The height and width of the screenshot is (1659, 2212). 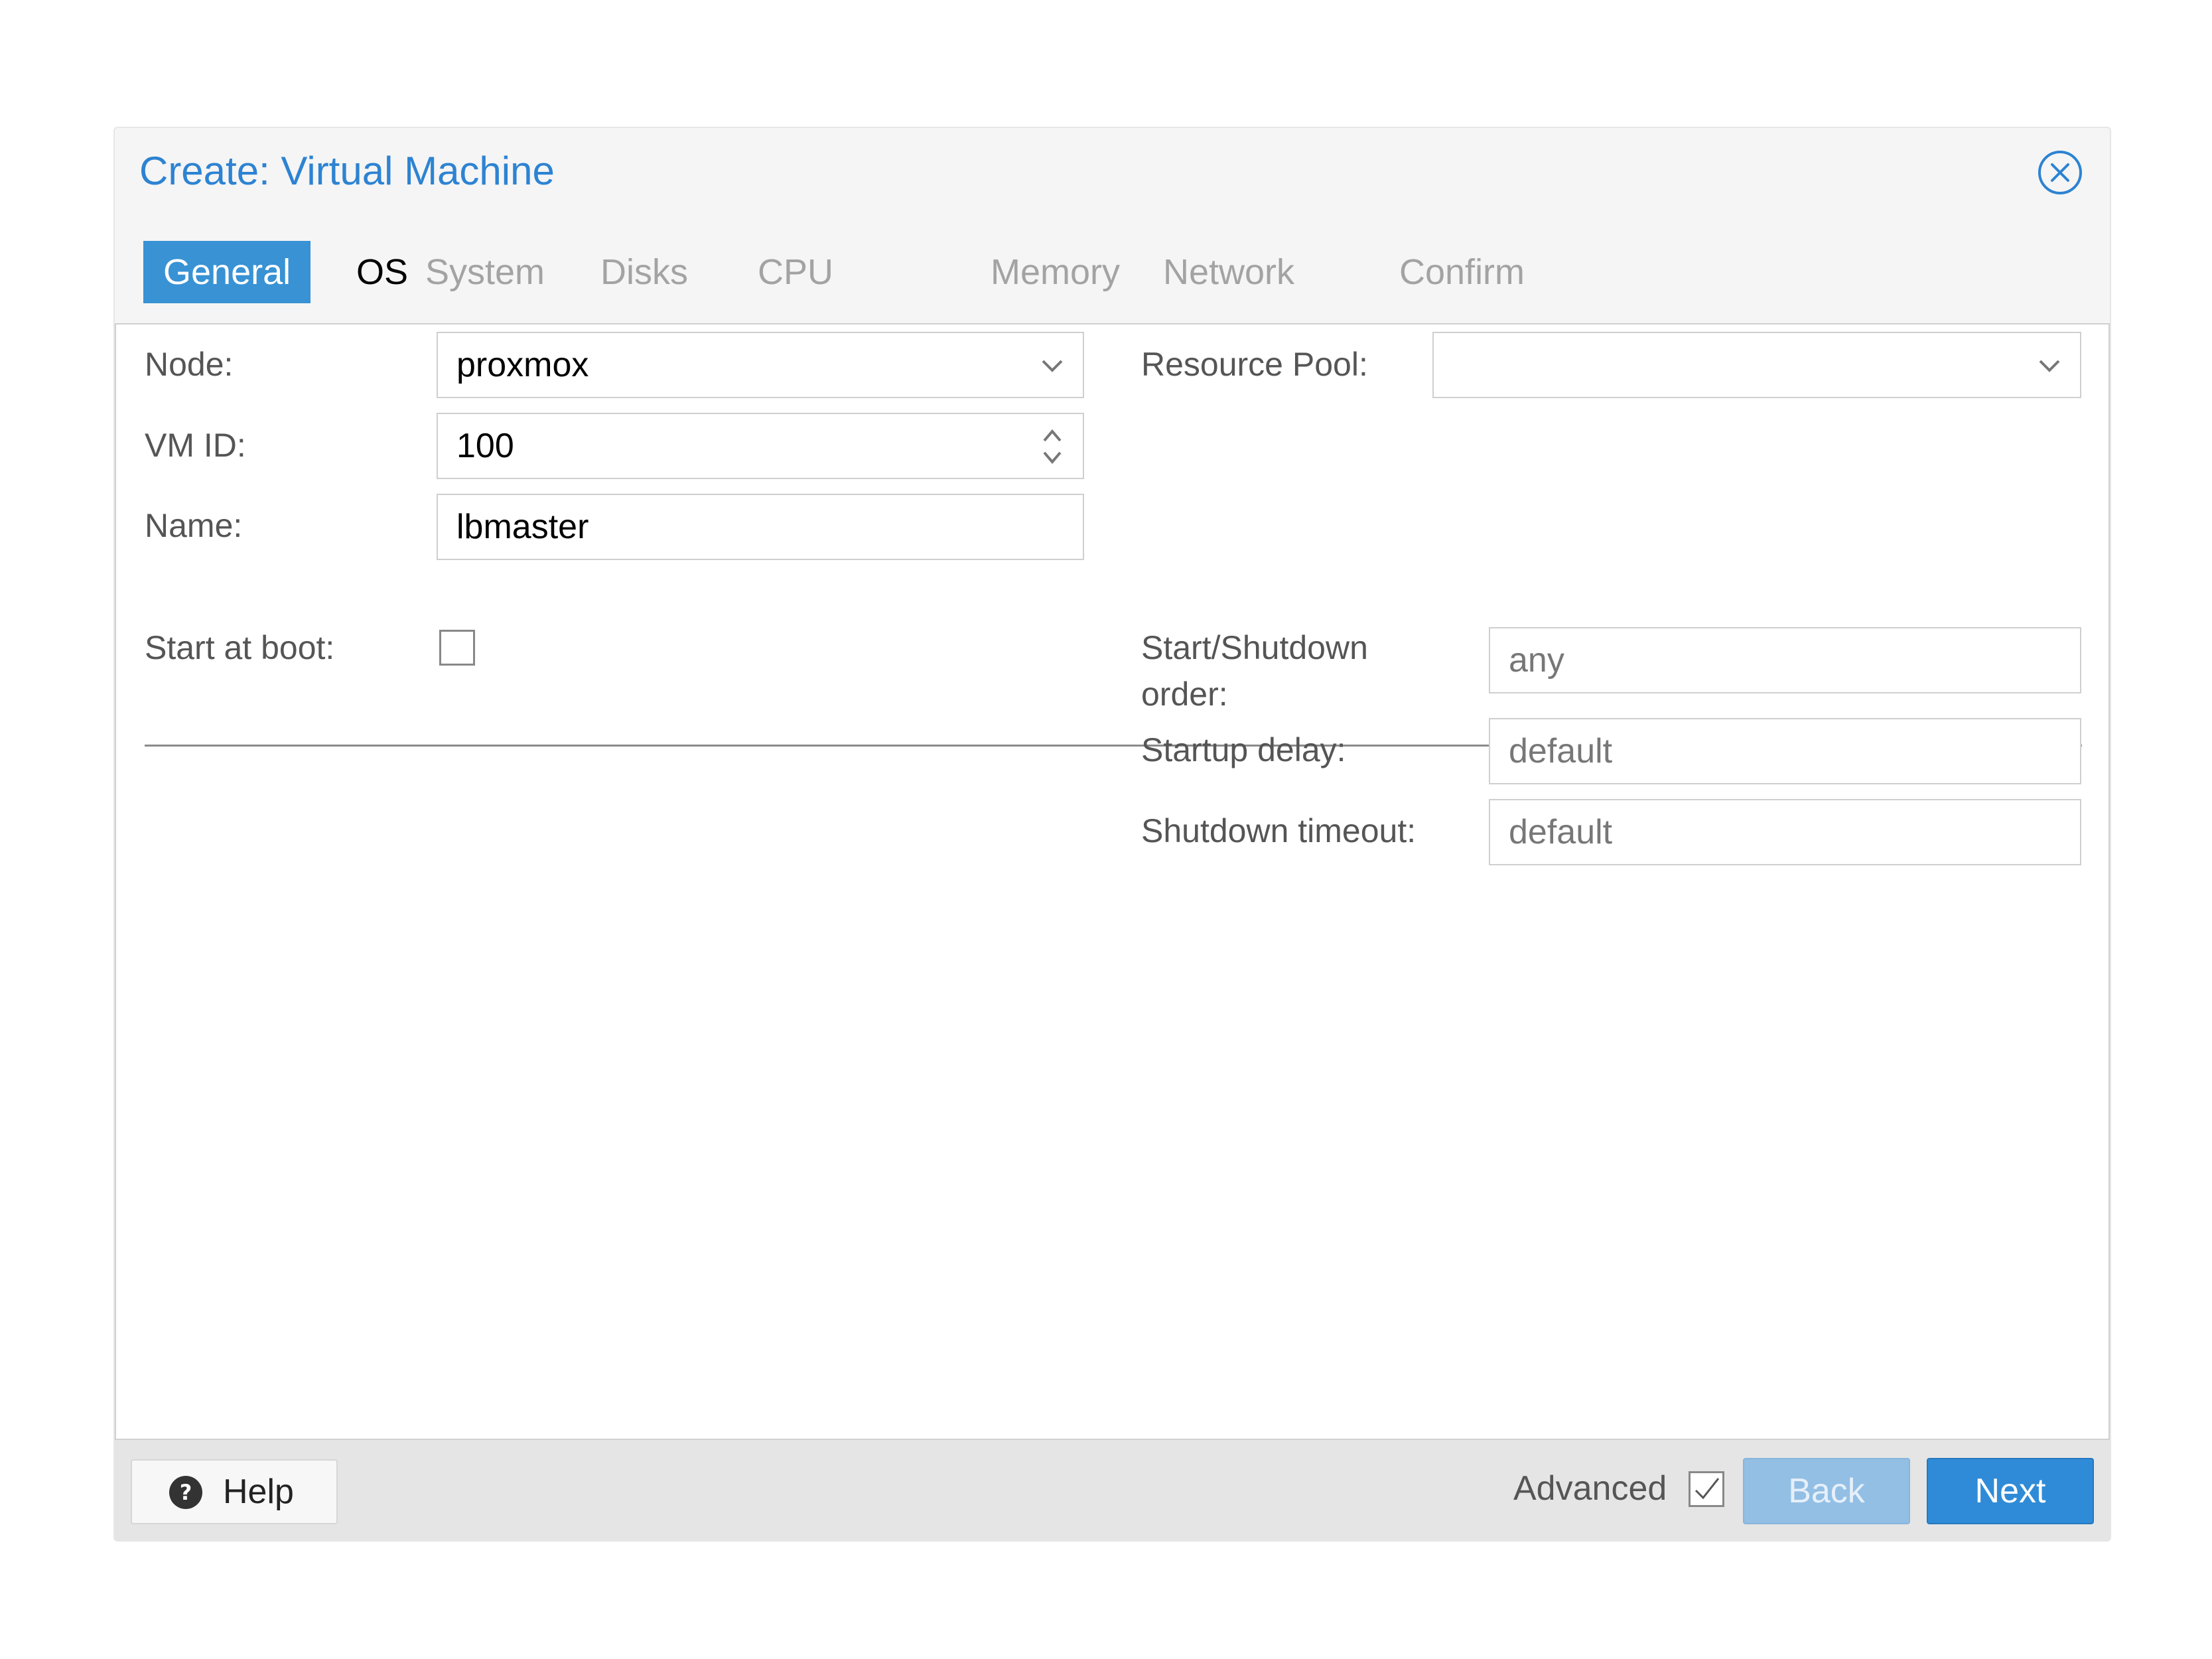 I want to click on vmid-spinner: 100, so click(x=760, y=446).